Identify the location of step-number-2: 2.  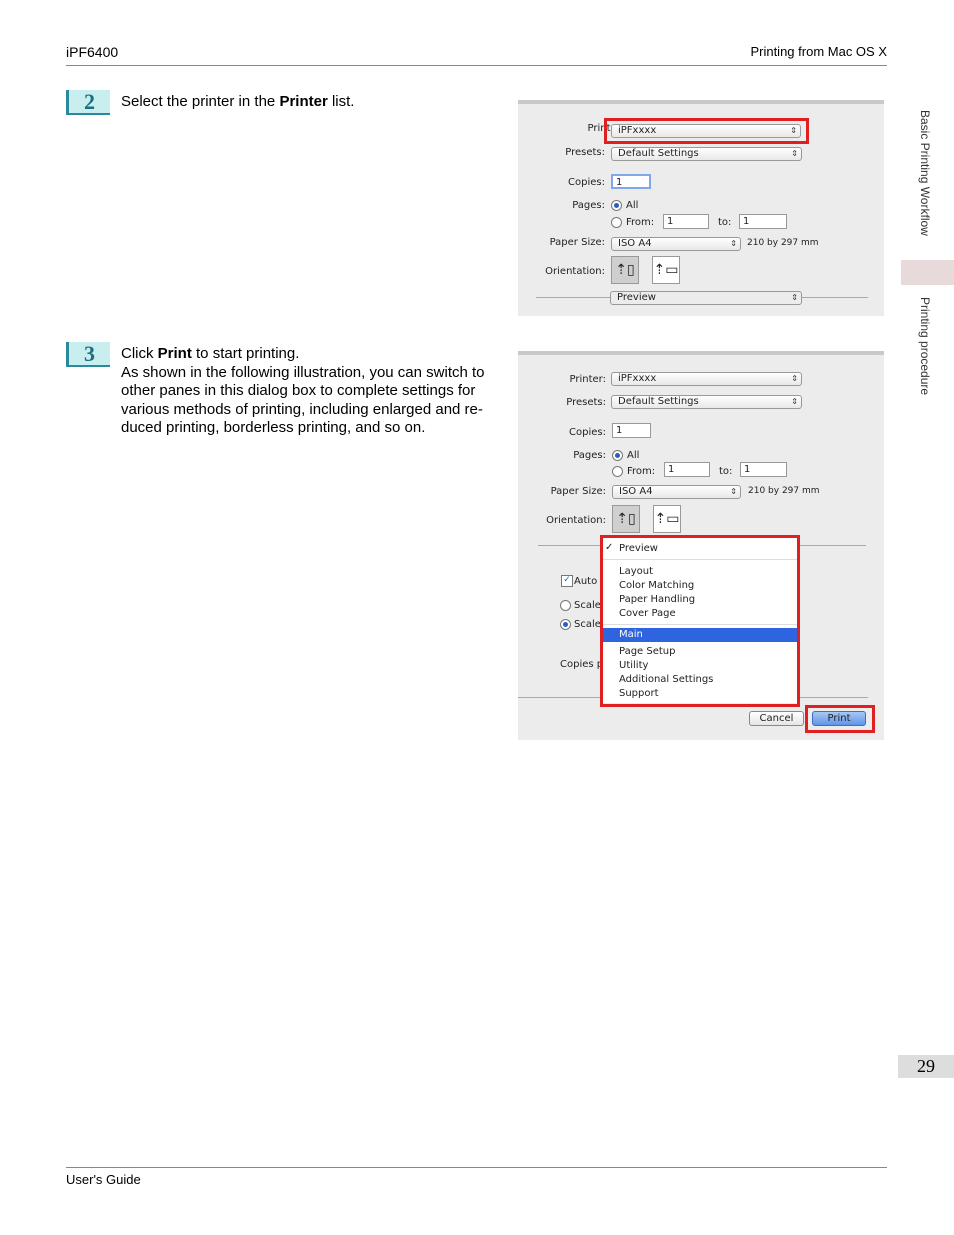
(88, 102).